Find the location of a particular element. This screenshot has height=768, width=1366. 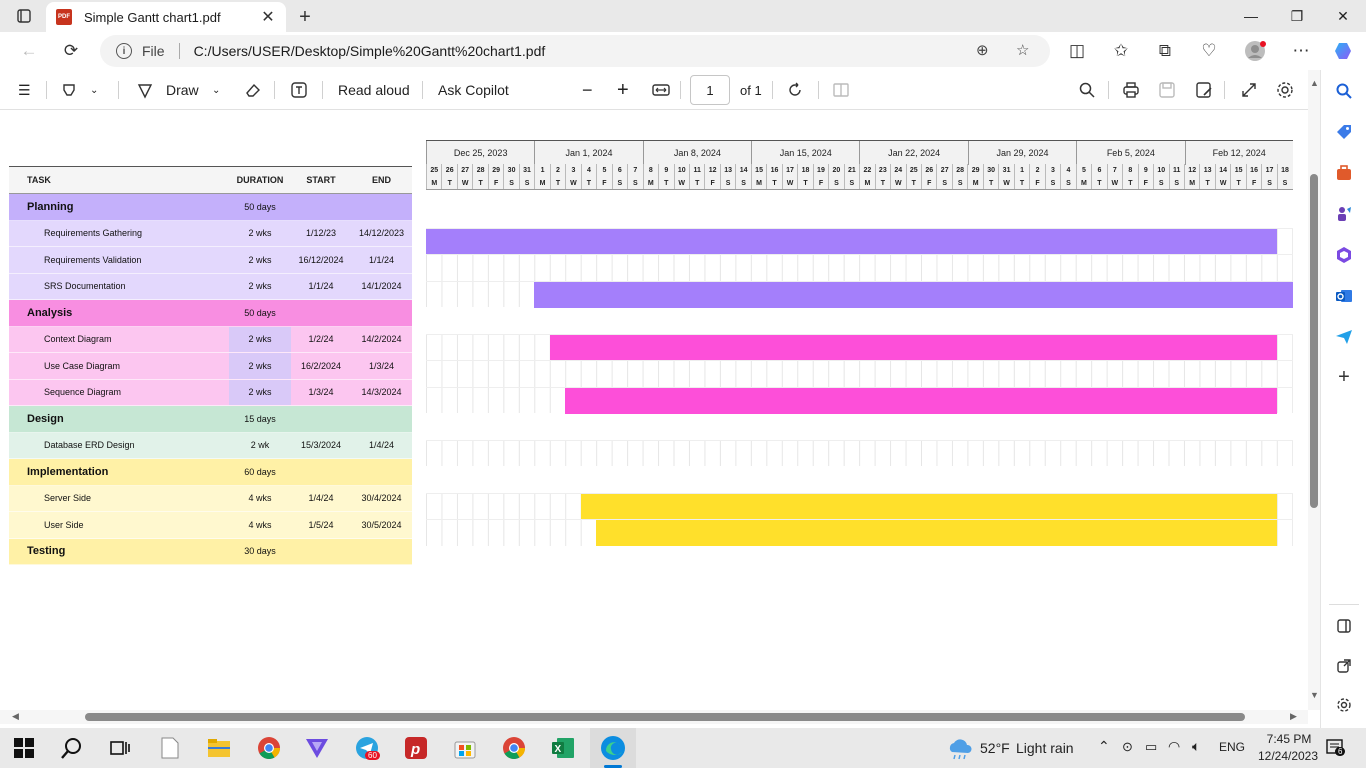

zoom-in-button: + is located at coordinates (623, 90).